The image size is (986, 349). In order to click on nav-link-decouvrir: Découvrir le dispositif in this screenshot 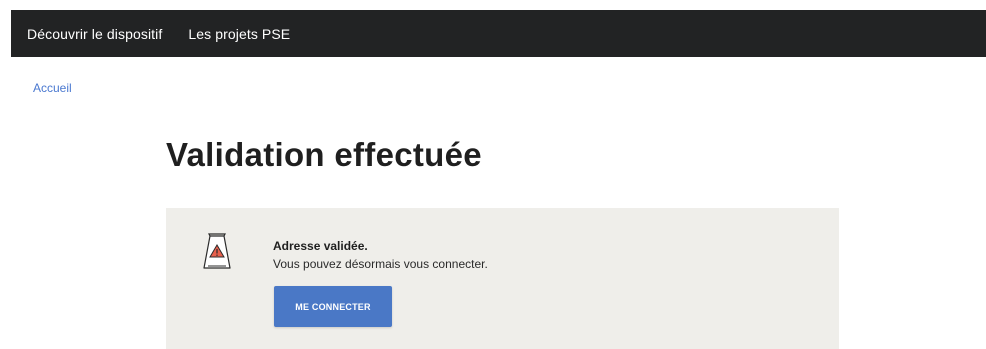, I will do `click(94, 34)`.